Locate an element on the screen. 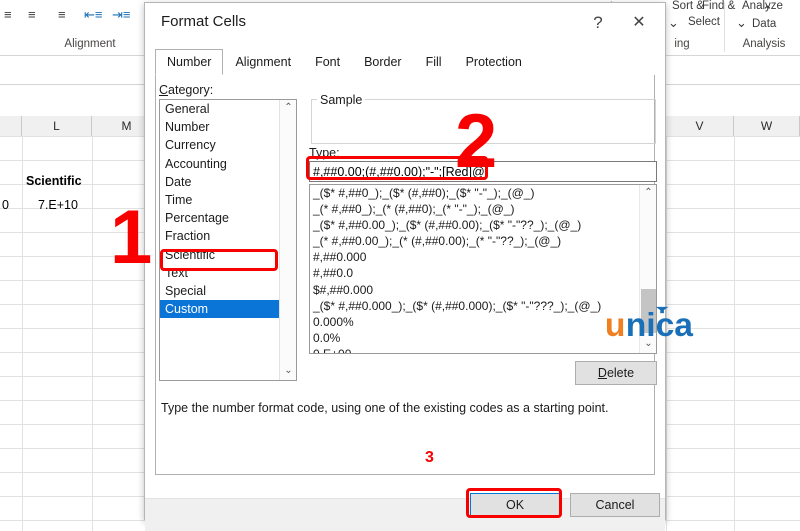  category-item-text: Text is located at coordinates (220, 273).